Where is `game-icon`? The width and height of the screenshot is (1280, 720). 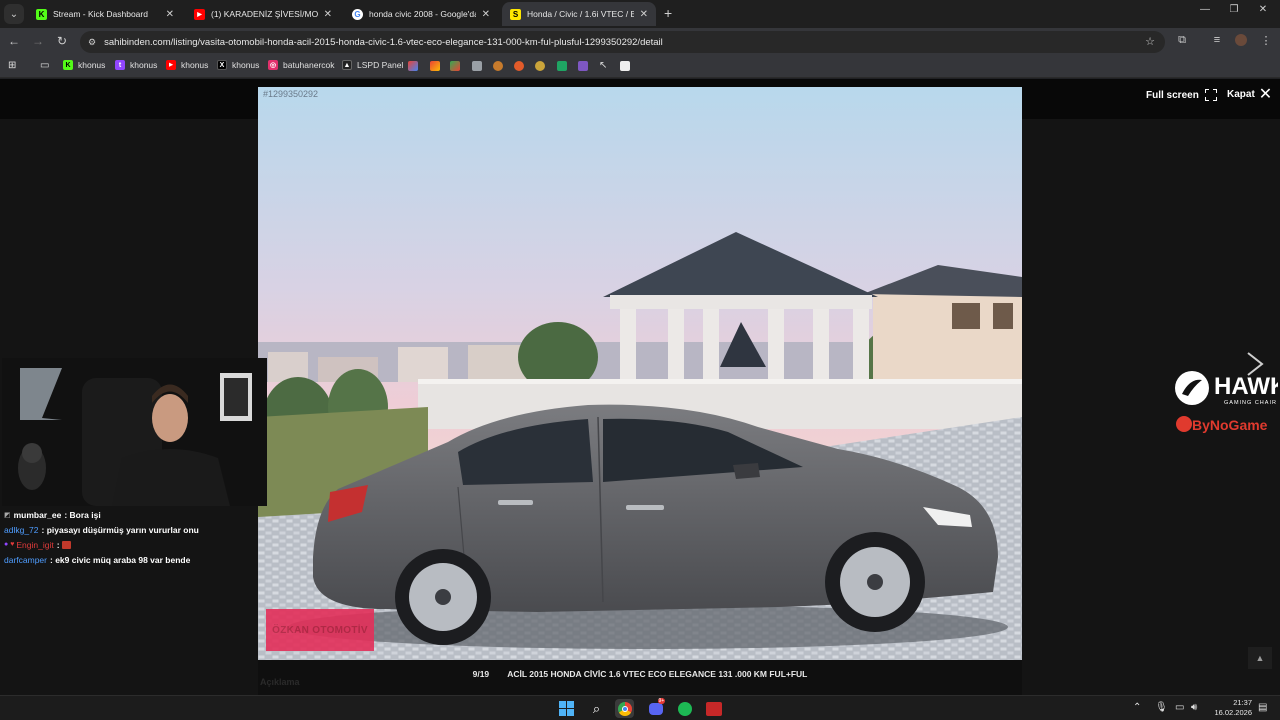
game-icon is located at coordinates (498, 66).